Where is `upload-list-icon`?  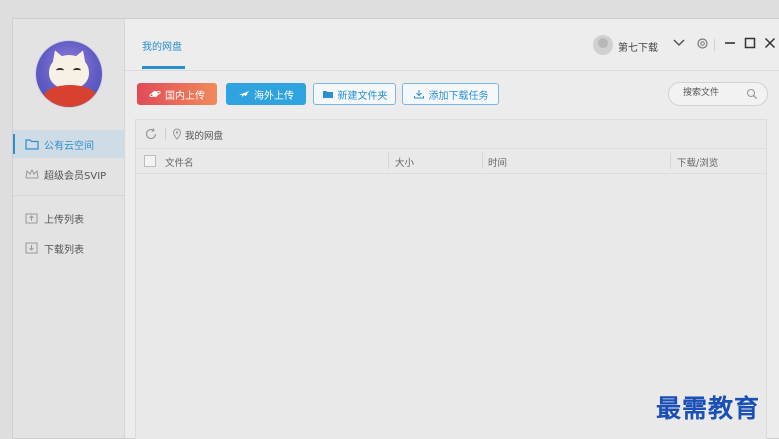 upload-list-icon is located at coordinates (32, 218).